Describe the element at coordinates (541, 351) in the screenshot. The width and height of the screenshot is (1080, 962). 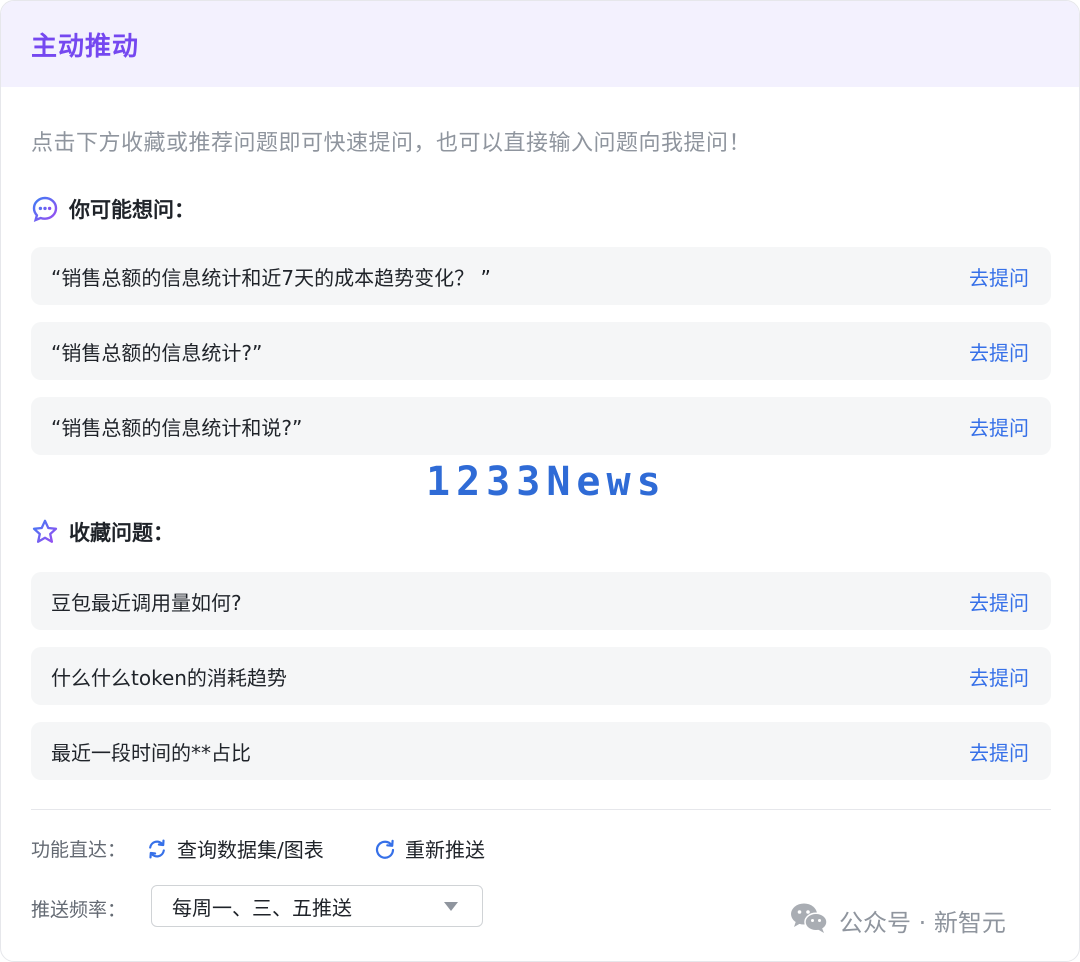
I see `suggest-question-row: “销售总额的信息统计?” 去提问` at that location.